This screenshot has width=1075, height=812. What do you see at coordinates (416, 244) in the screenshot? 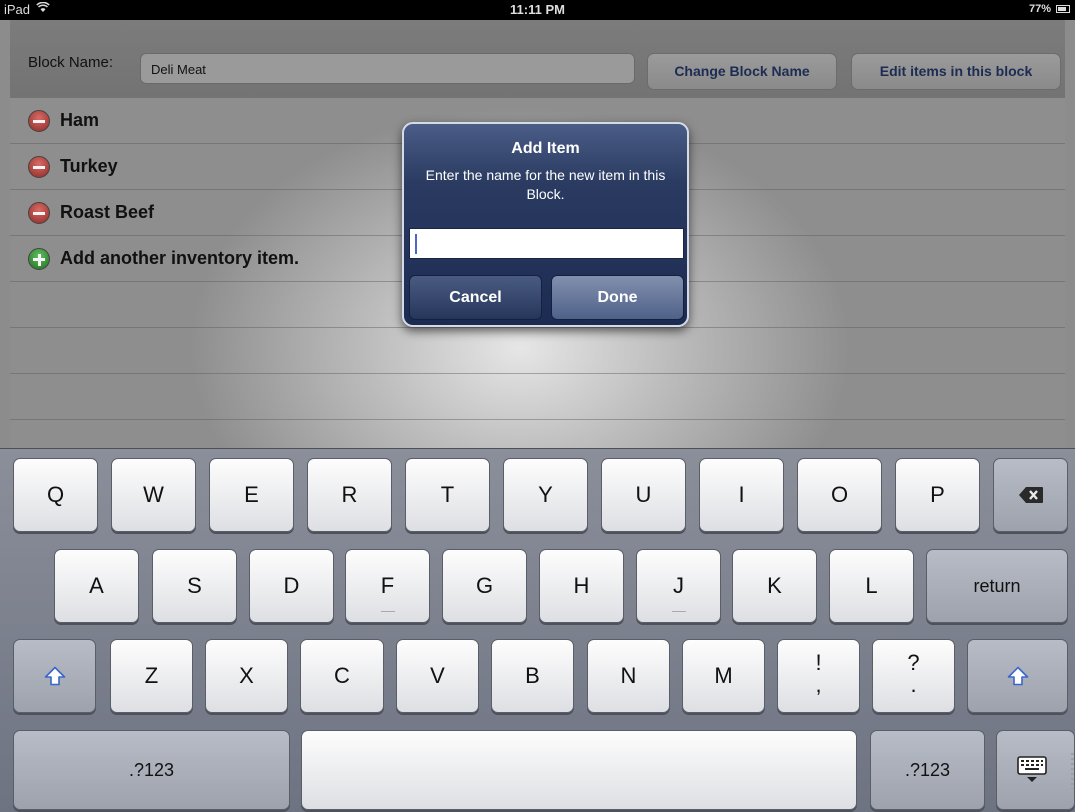
I see `text-caret` at bounding box center [416, 244].